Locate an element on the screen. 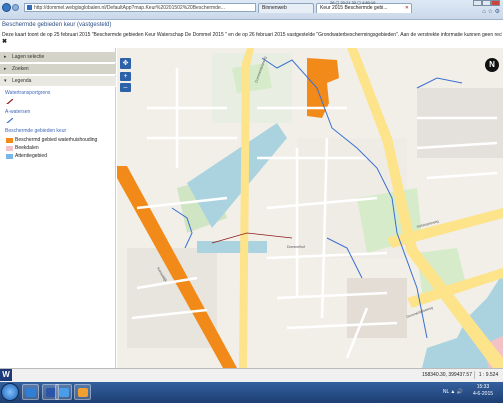  tab-label: Binnenweb is located at coordinates (274, 8).